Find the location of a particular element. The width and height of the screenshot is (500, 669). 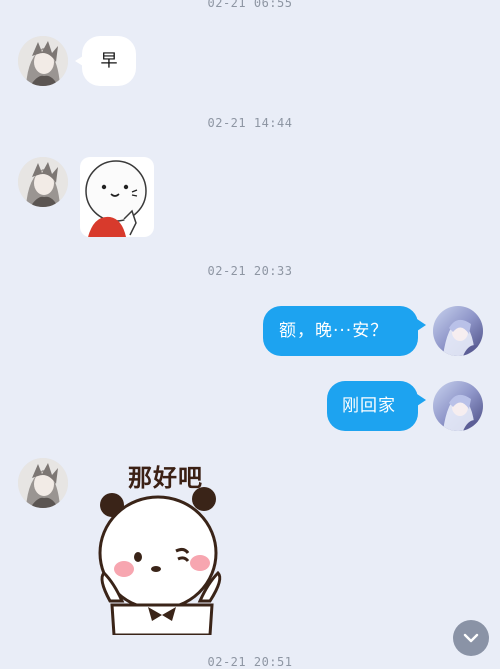

sticker-caption: 那好吧 is located at coordinates (165, 478).